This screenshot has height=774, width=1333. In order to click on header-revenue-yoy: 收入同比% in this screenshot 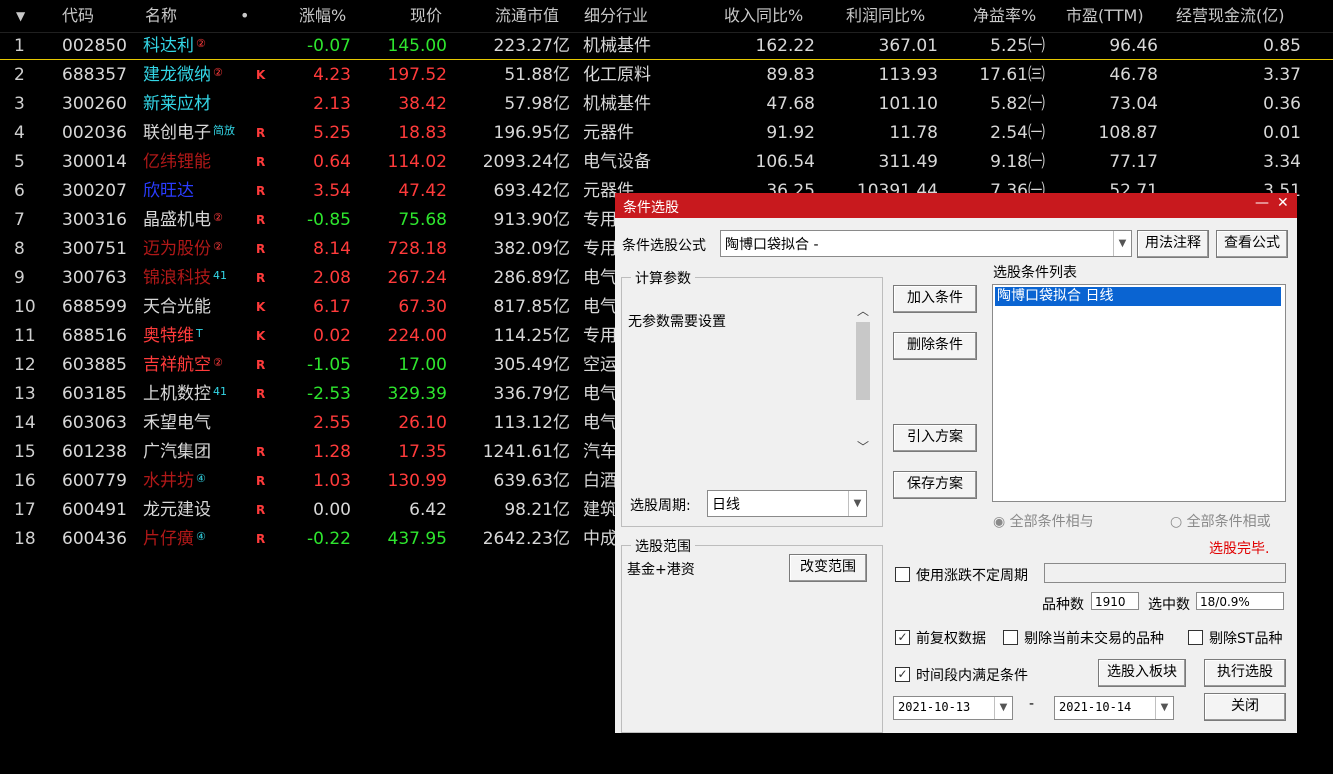, I will do `click(763, 16)`.